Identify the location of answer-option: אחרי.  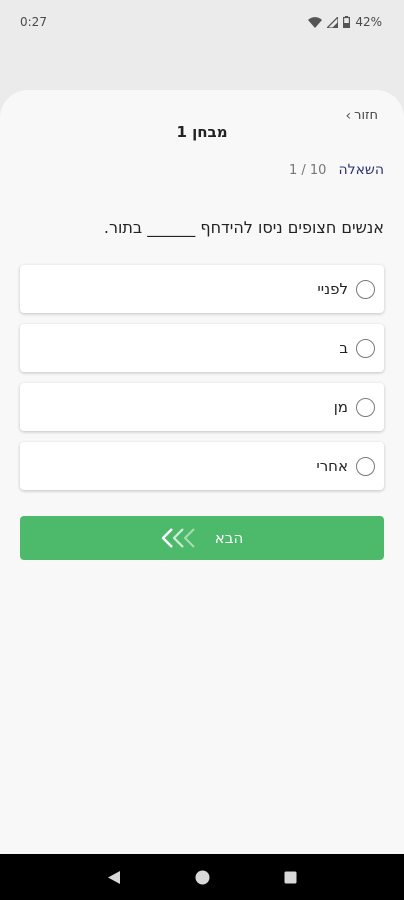
(202, 466).